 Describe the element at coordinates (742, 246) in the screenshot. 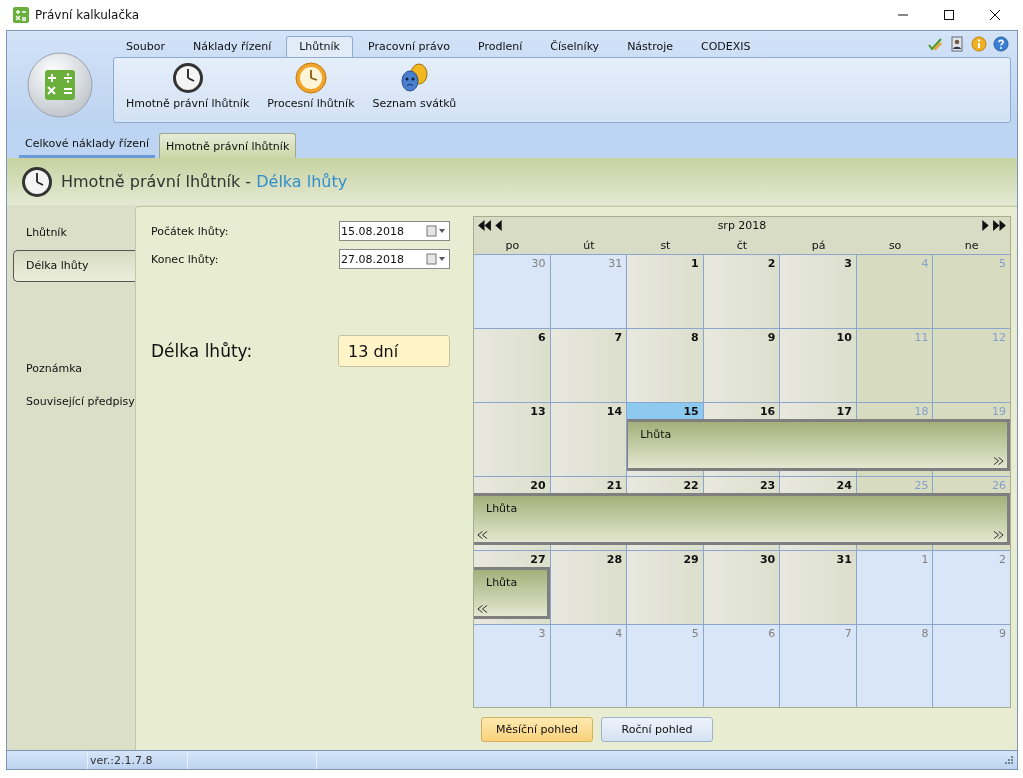

I see `weekday-label: čt` at that location.